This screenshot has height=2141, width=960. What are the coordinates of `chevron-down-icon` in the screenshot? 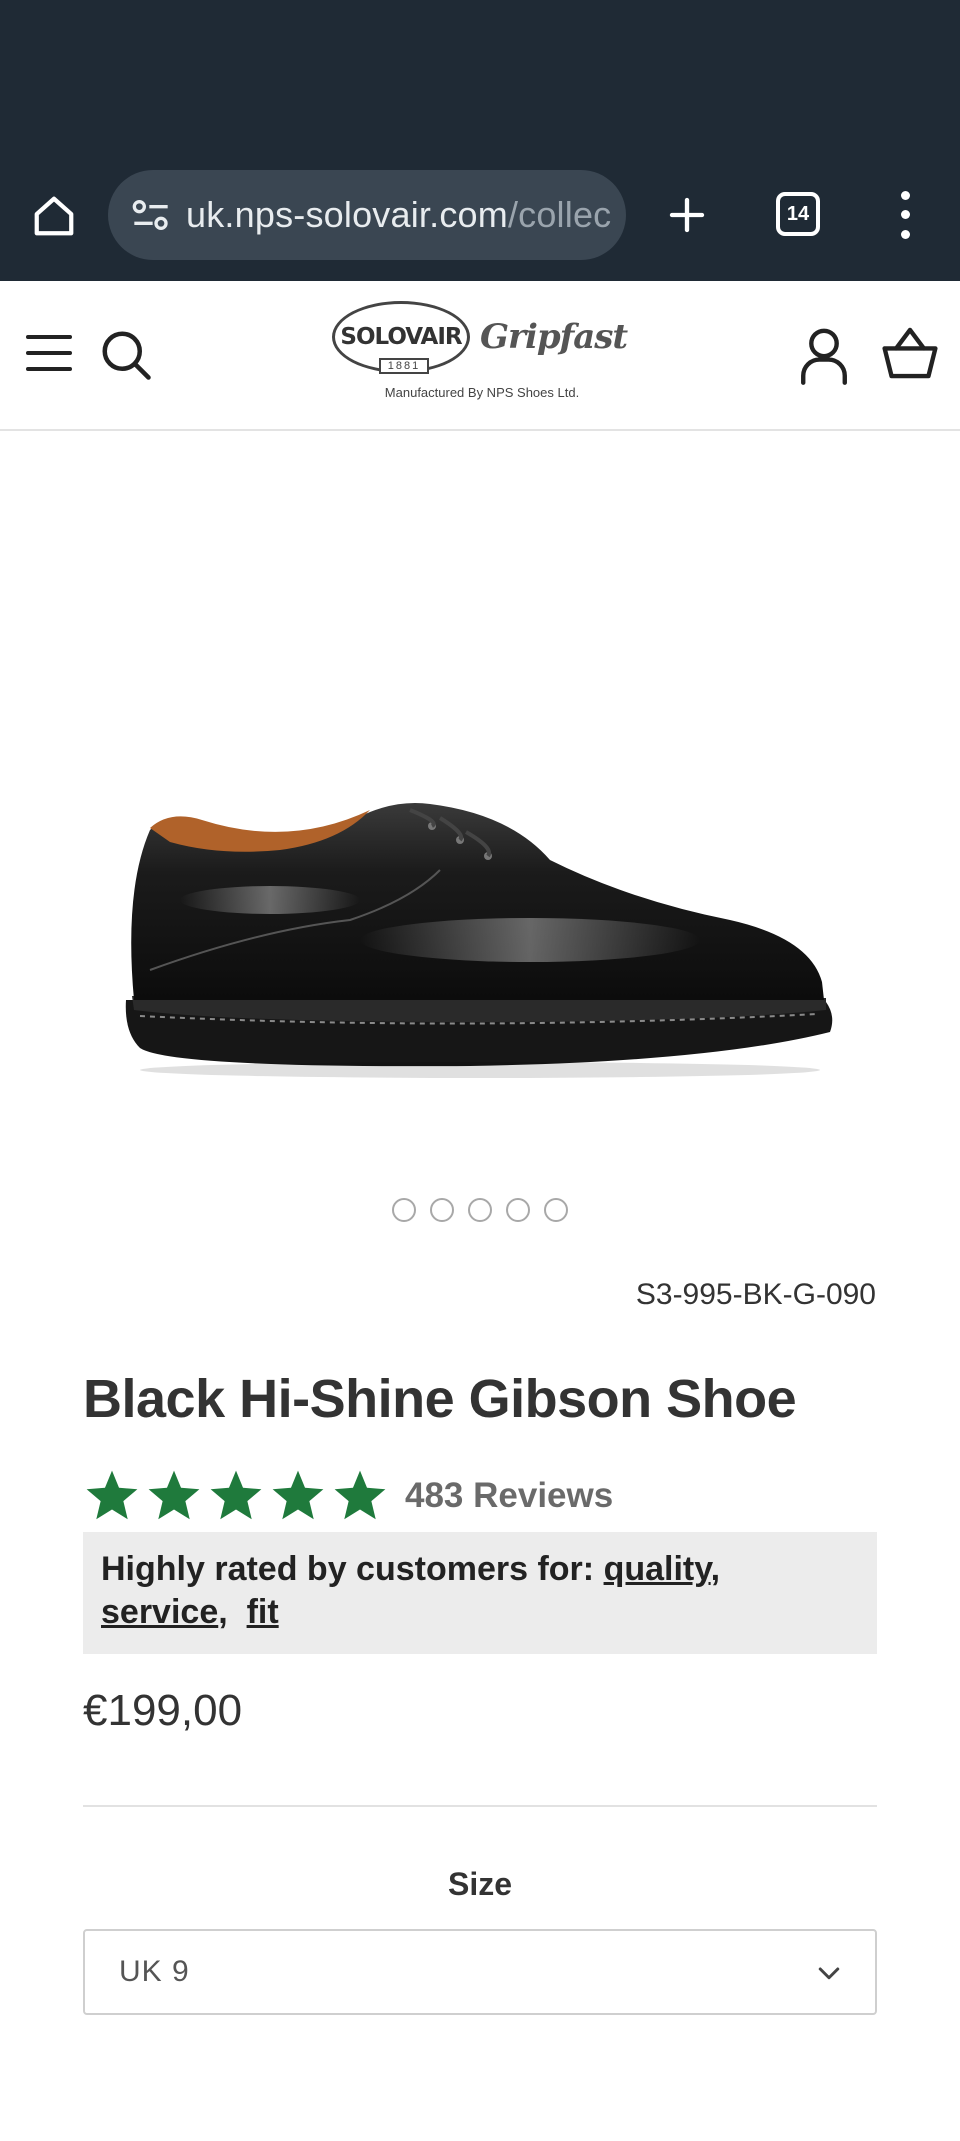 It's located at (829, 1973).